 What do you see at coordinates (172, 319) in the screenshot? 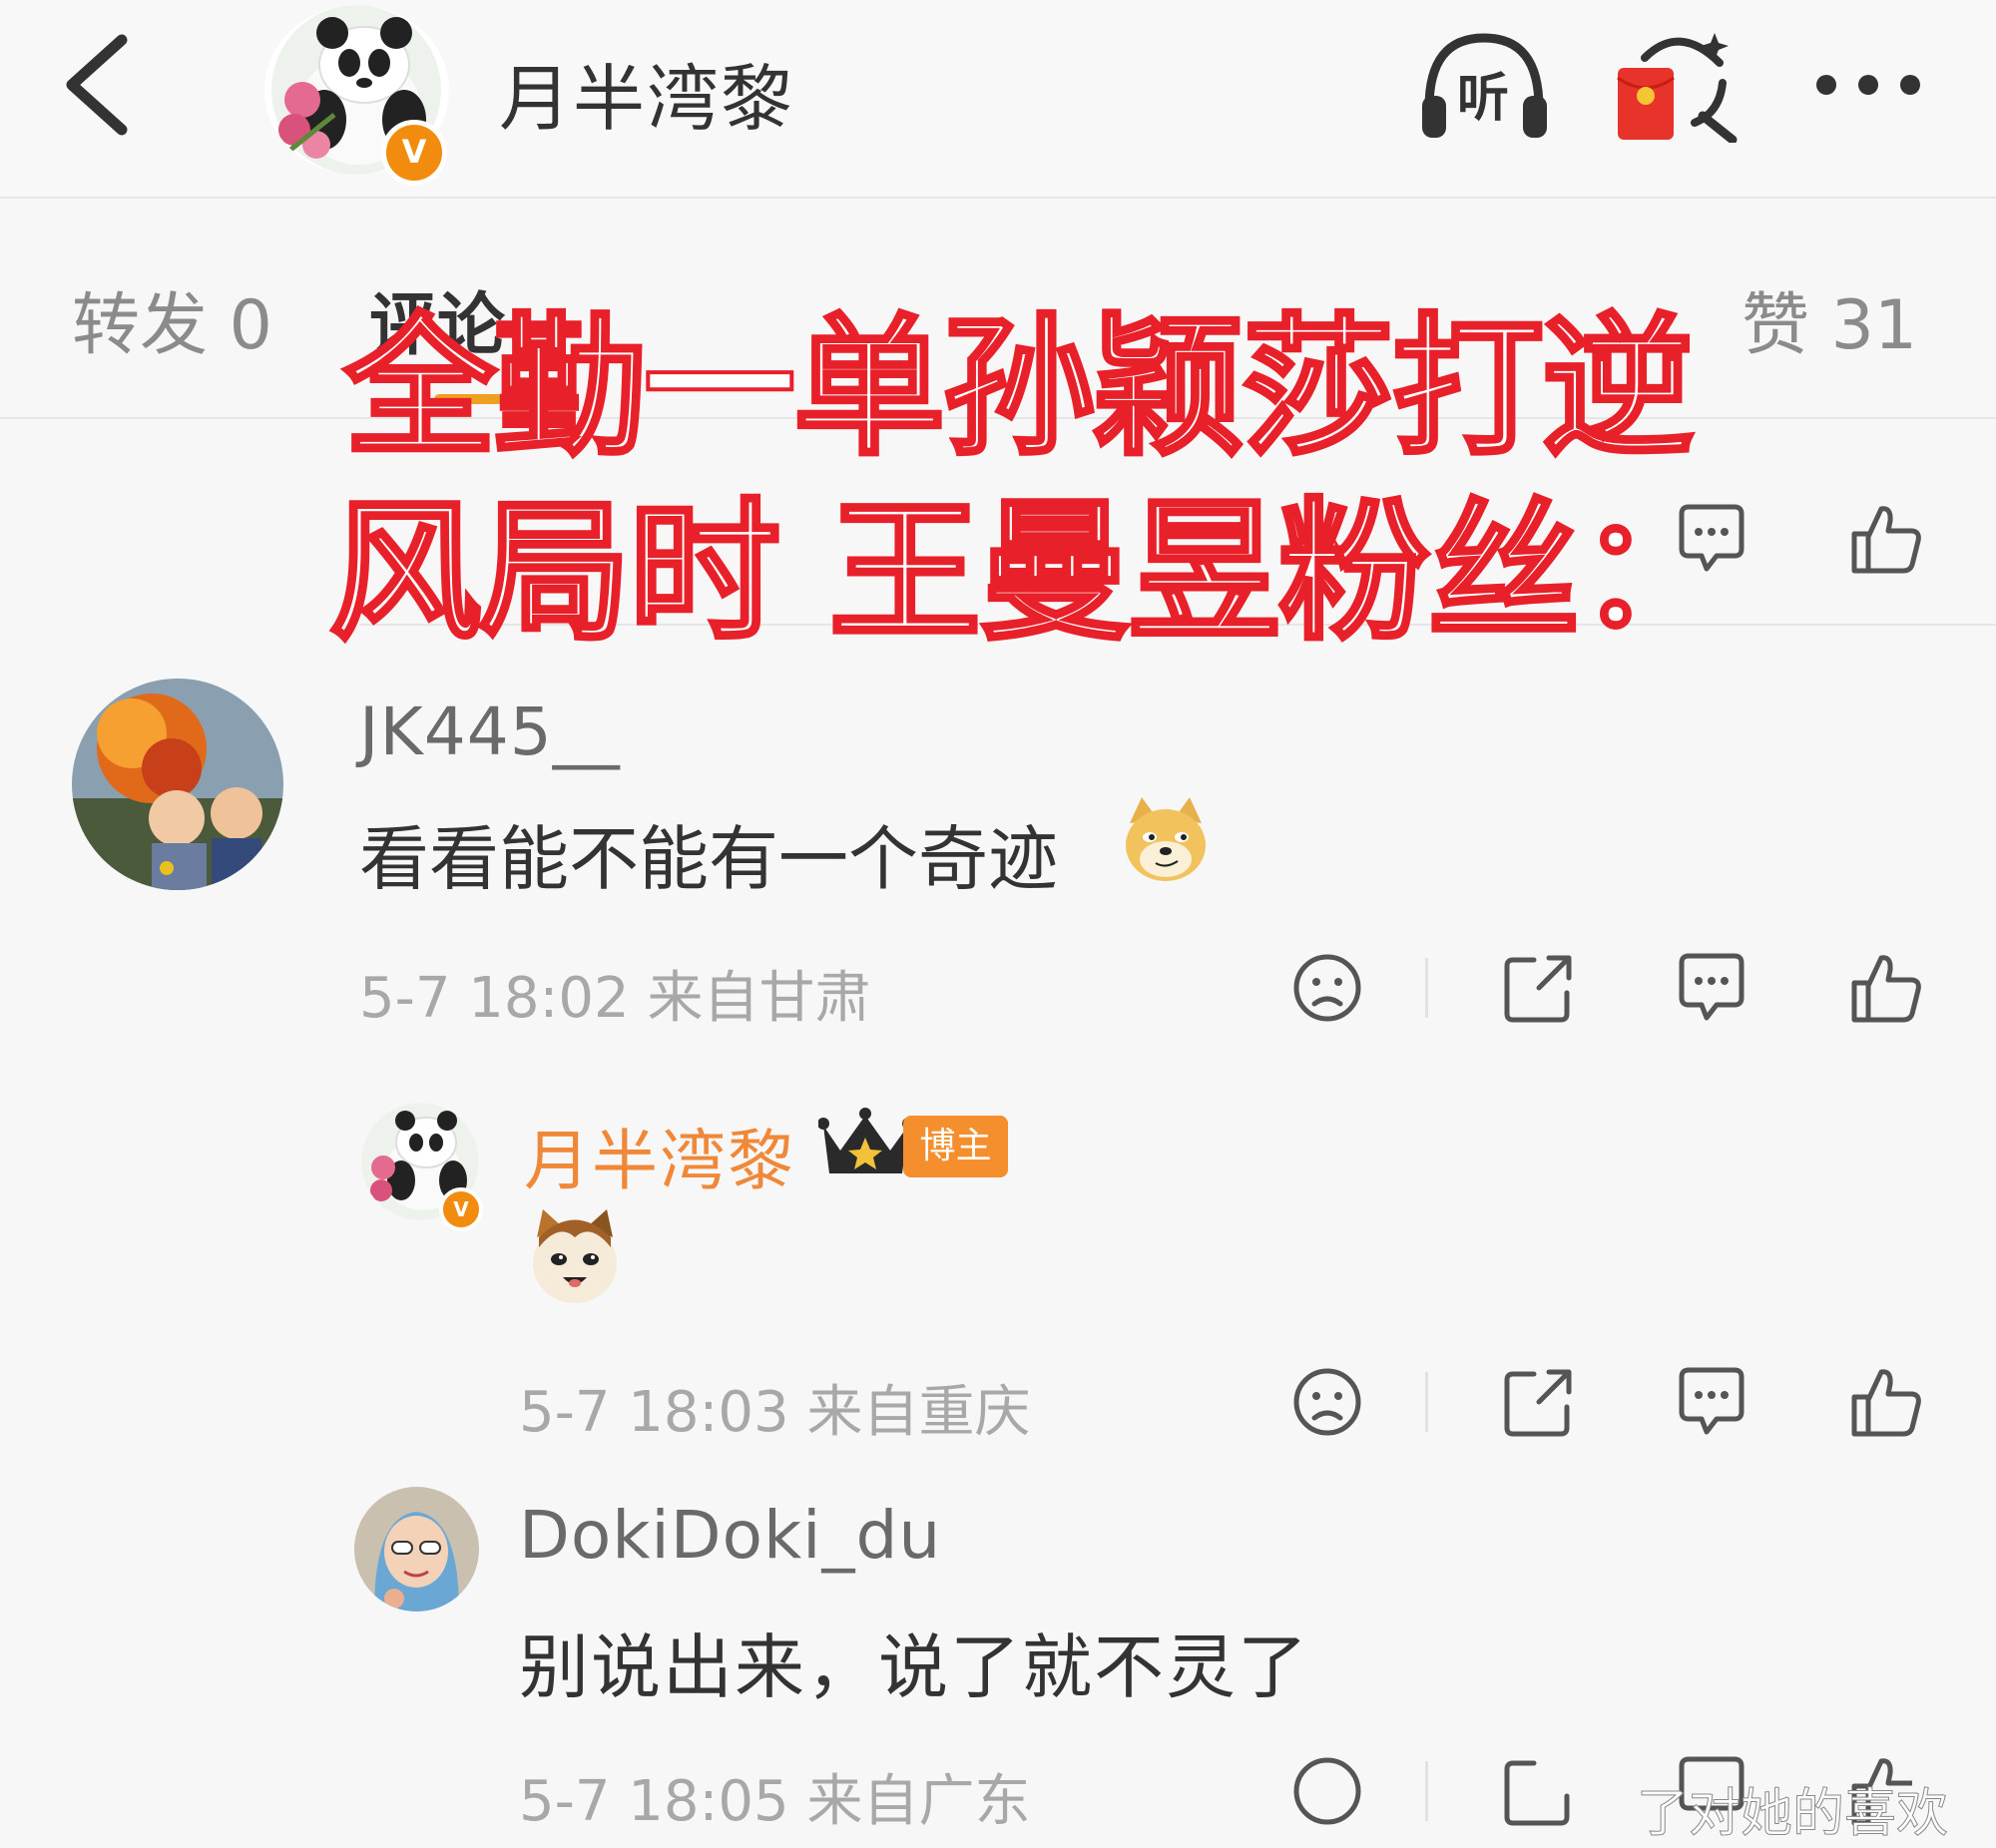
I see `tab-repost: 转发 0` at bounding box center [172, 319].